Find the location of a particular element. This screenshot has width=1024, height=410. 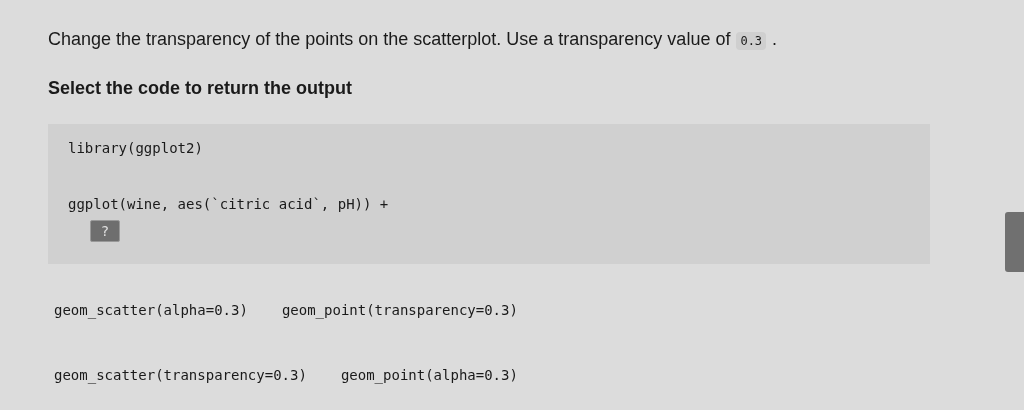

answer-option: geom_scatter(alpha=0.3) is located at coordinates (151, 310).